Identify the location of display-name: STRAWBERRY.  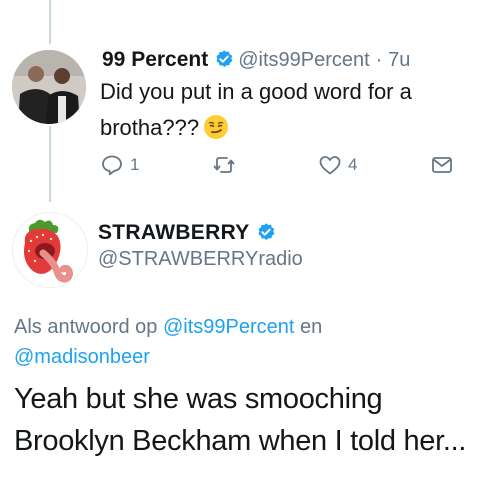
(189, 233).